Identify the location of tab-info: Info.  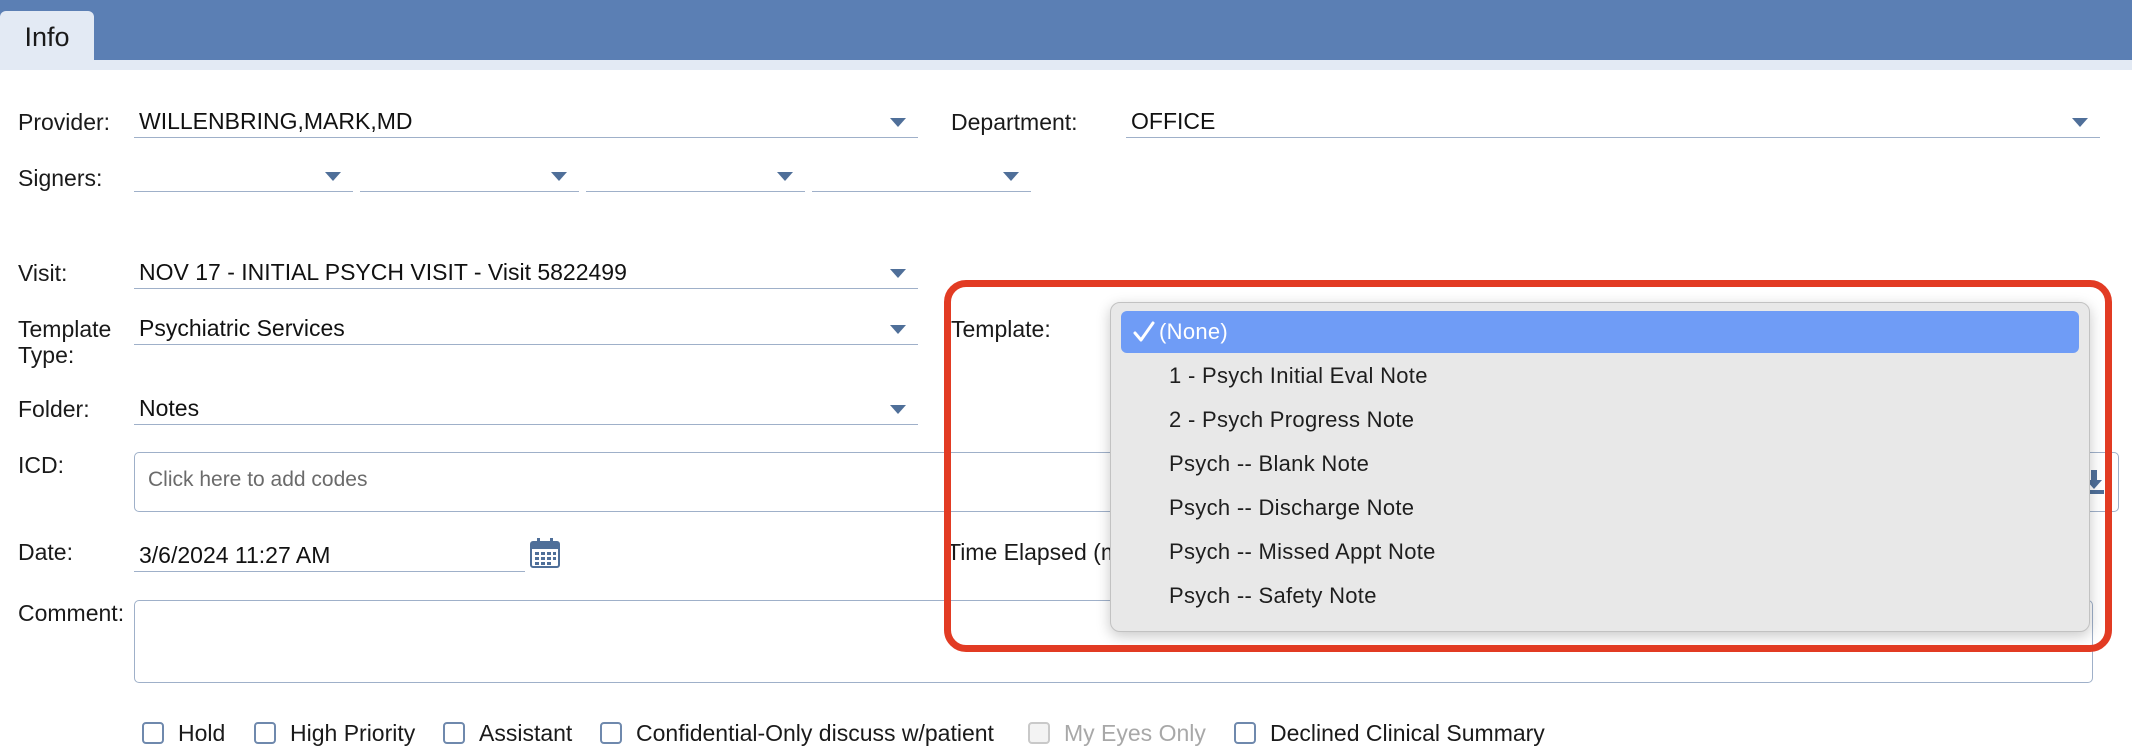
(47, 37).